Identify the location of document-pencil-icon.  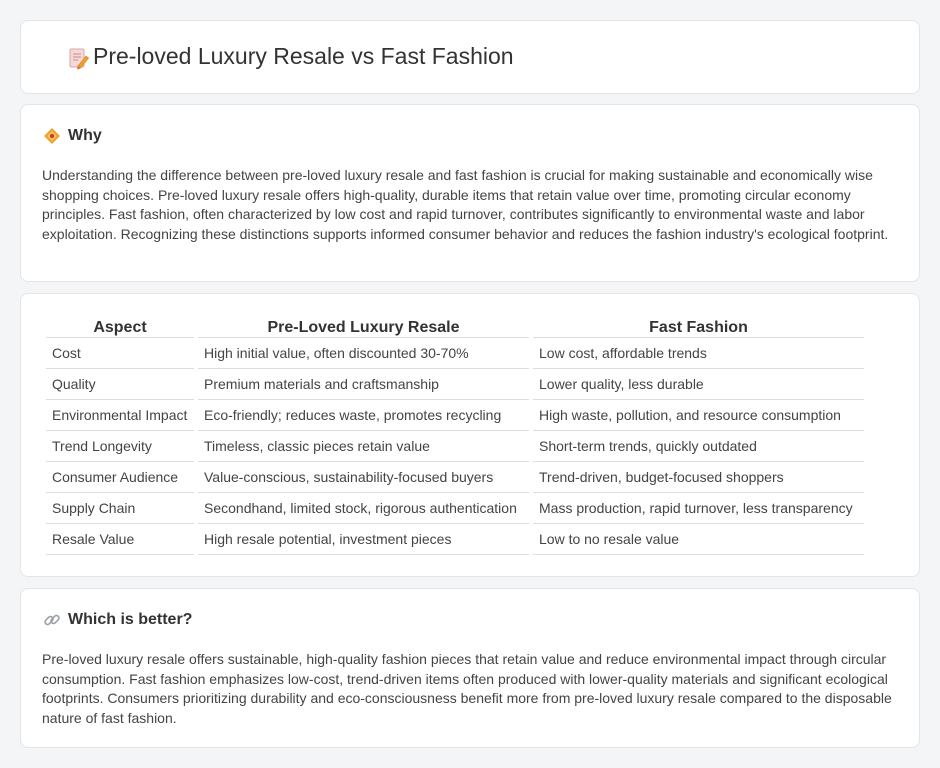
(79, 59).